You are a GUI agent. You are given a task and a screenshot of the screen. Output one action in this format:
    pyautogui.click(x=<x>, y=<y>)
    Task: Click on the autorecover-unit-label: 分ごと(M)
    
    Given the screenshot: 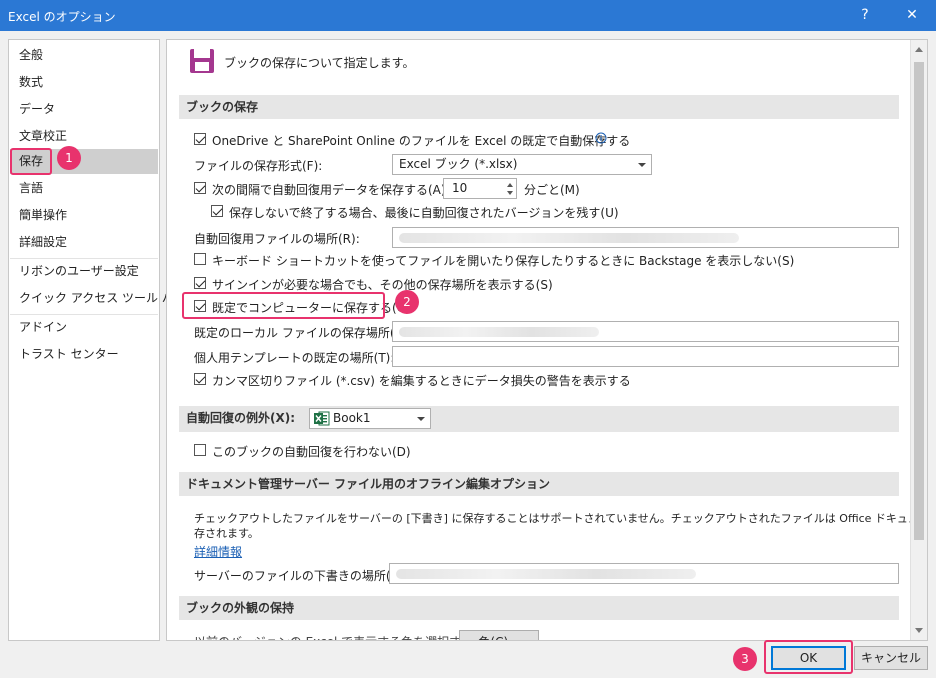 What is the action you would take?
    pyautogui.click(x=552, y=190)
    